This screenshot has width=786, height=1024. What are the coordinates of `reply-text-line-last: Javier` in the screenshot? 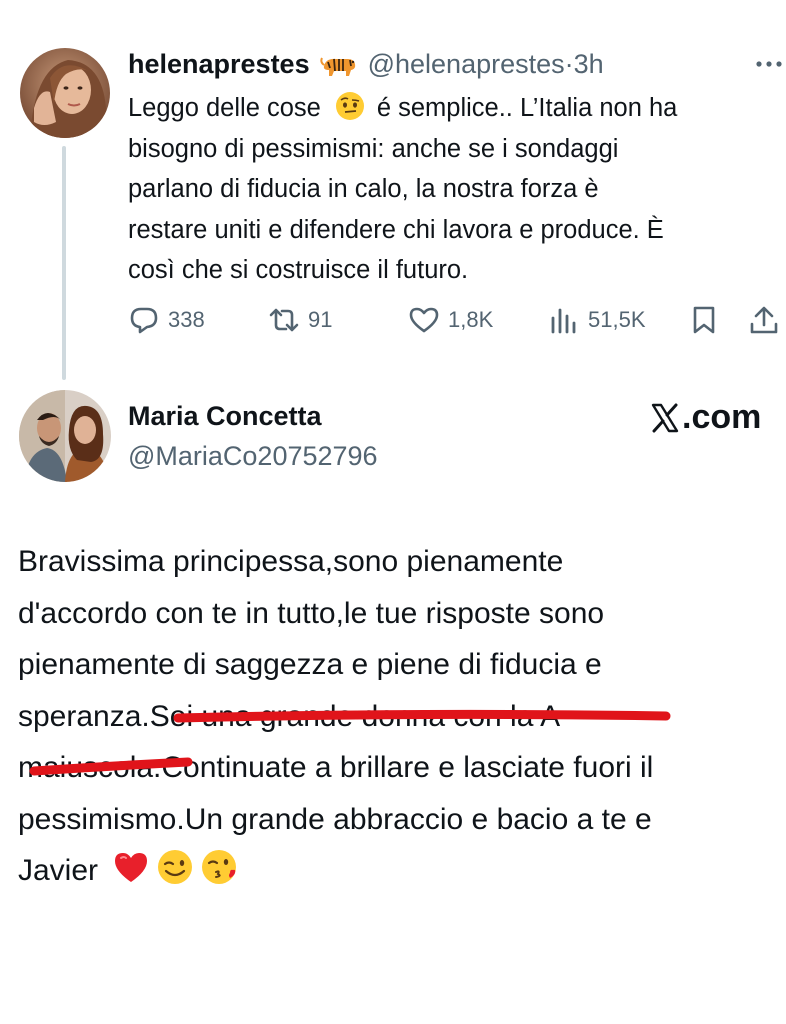 It's located at (402, 871).